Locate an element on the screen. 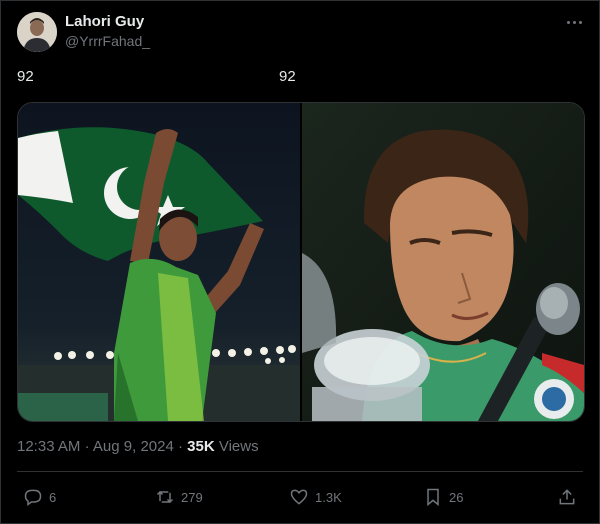 The image size is (600, 524). like-button: 1.3K is located at coordinates (315, 497).